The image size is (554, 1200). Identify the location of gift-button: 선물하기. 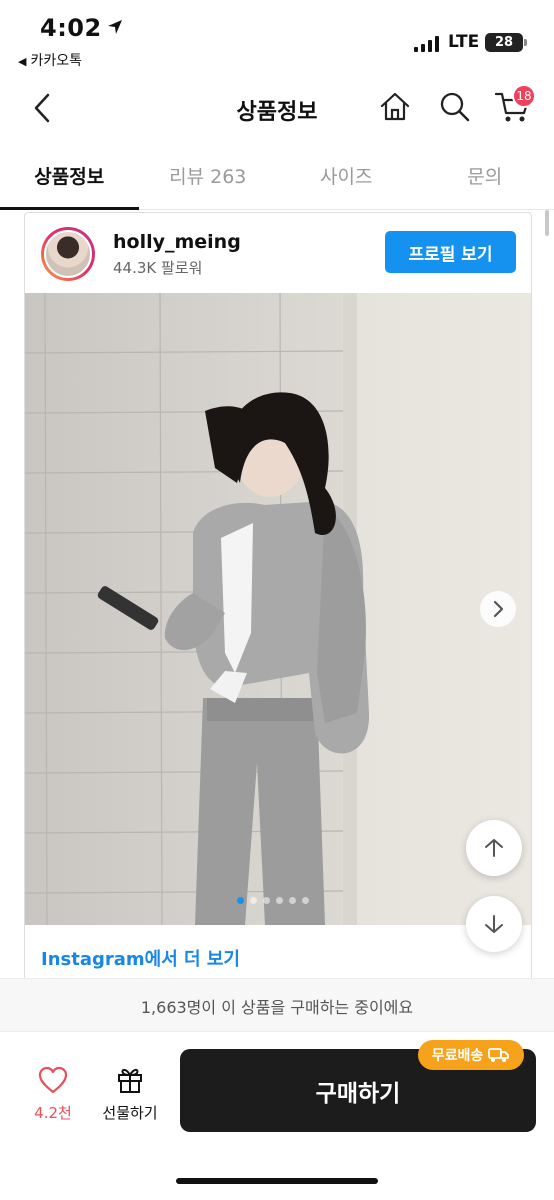
(130, 1093).